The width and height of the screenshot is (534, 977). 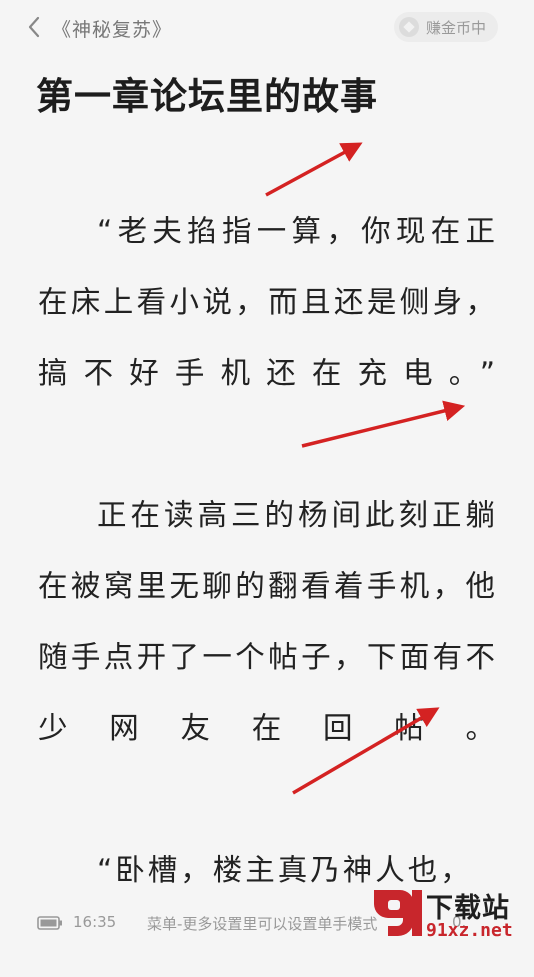 What do you see at coordinates (398, 913) in the screenshot?
I see `watermark-logo-icon` at bounding box center [398, 913].